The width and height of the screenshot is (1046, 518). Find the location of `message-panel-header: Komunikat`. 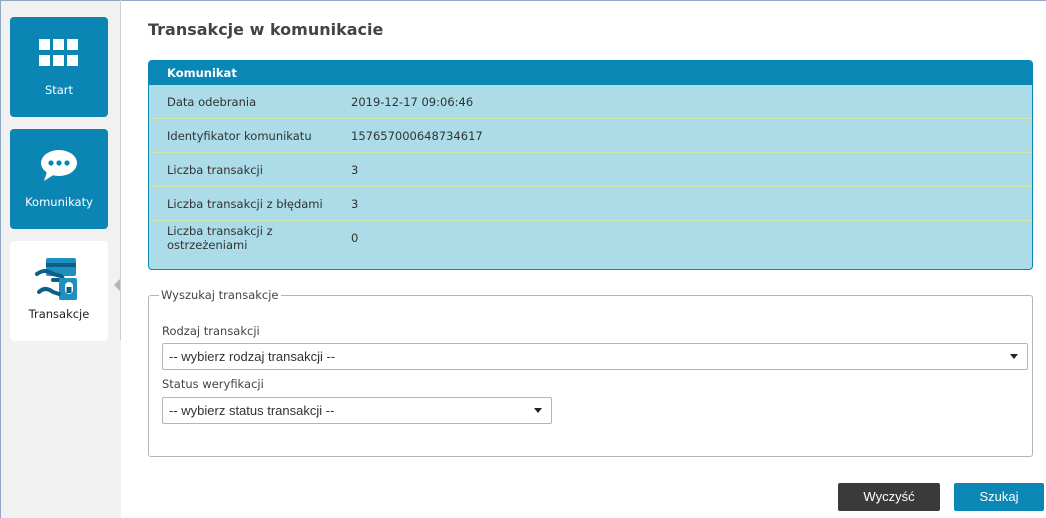

message-panel-header: Komunikat is located at coordinates (590, 73).